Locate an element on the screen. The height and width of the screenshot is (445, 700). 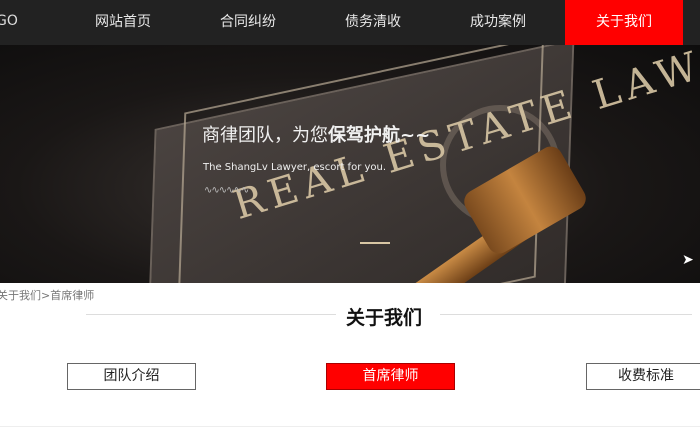
dash-decoration is located at coordinates (375, 243).